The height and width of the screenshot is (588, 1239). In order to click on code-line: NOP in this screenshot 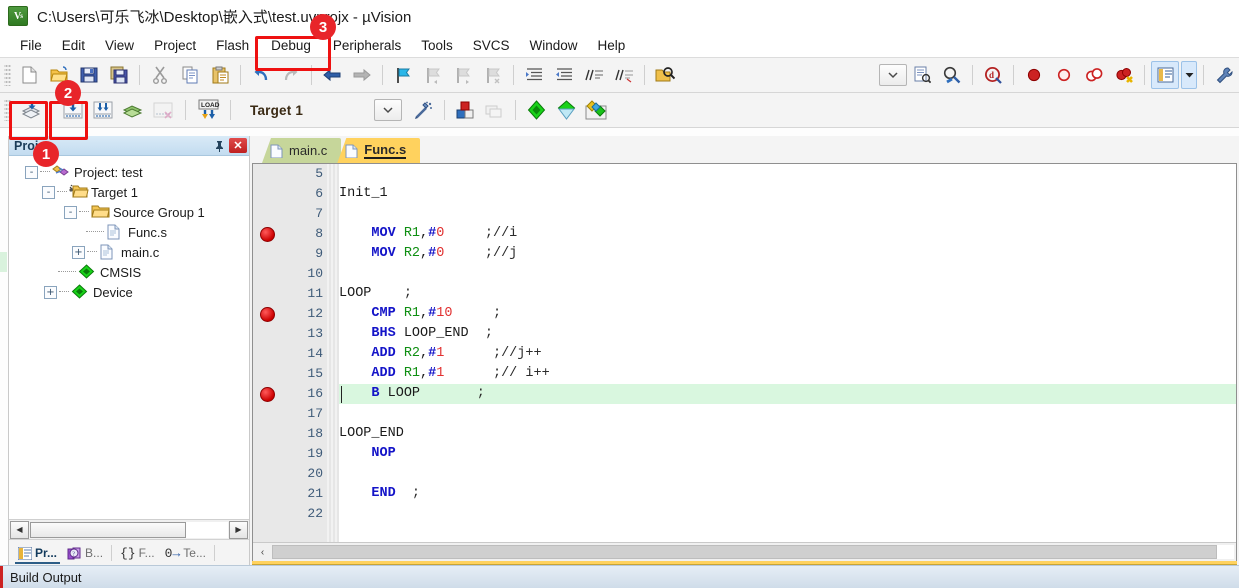, I will do `click(787, 454)`.